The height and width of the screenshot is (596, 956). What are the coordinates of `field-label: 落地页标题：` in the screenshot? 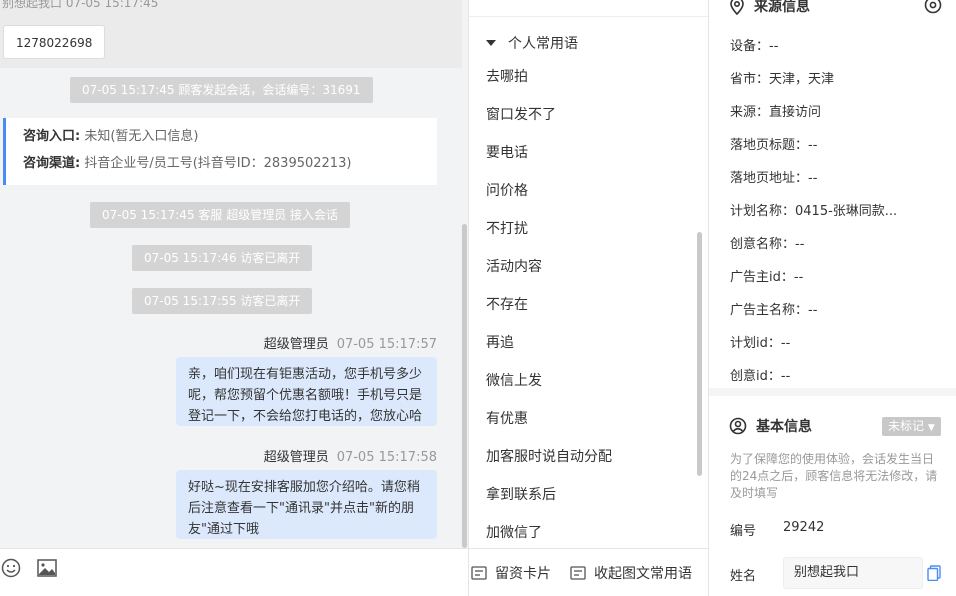 It's located at (769, 145).